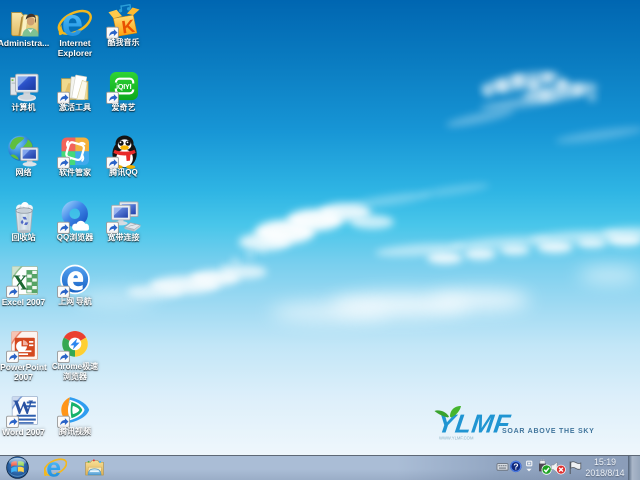 Image resolution: width=640 pixels, height=480 pixels. What do you see at coordinates (72, 21) in the screenshot?
I see `svg-text: e` at bounding box center [72, 21].